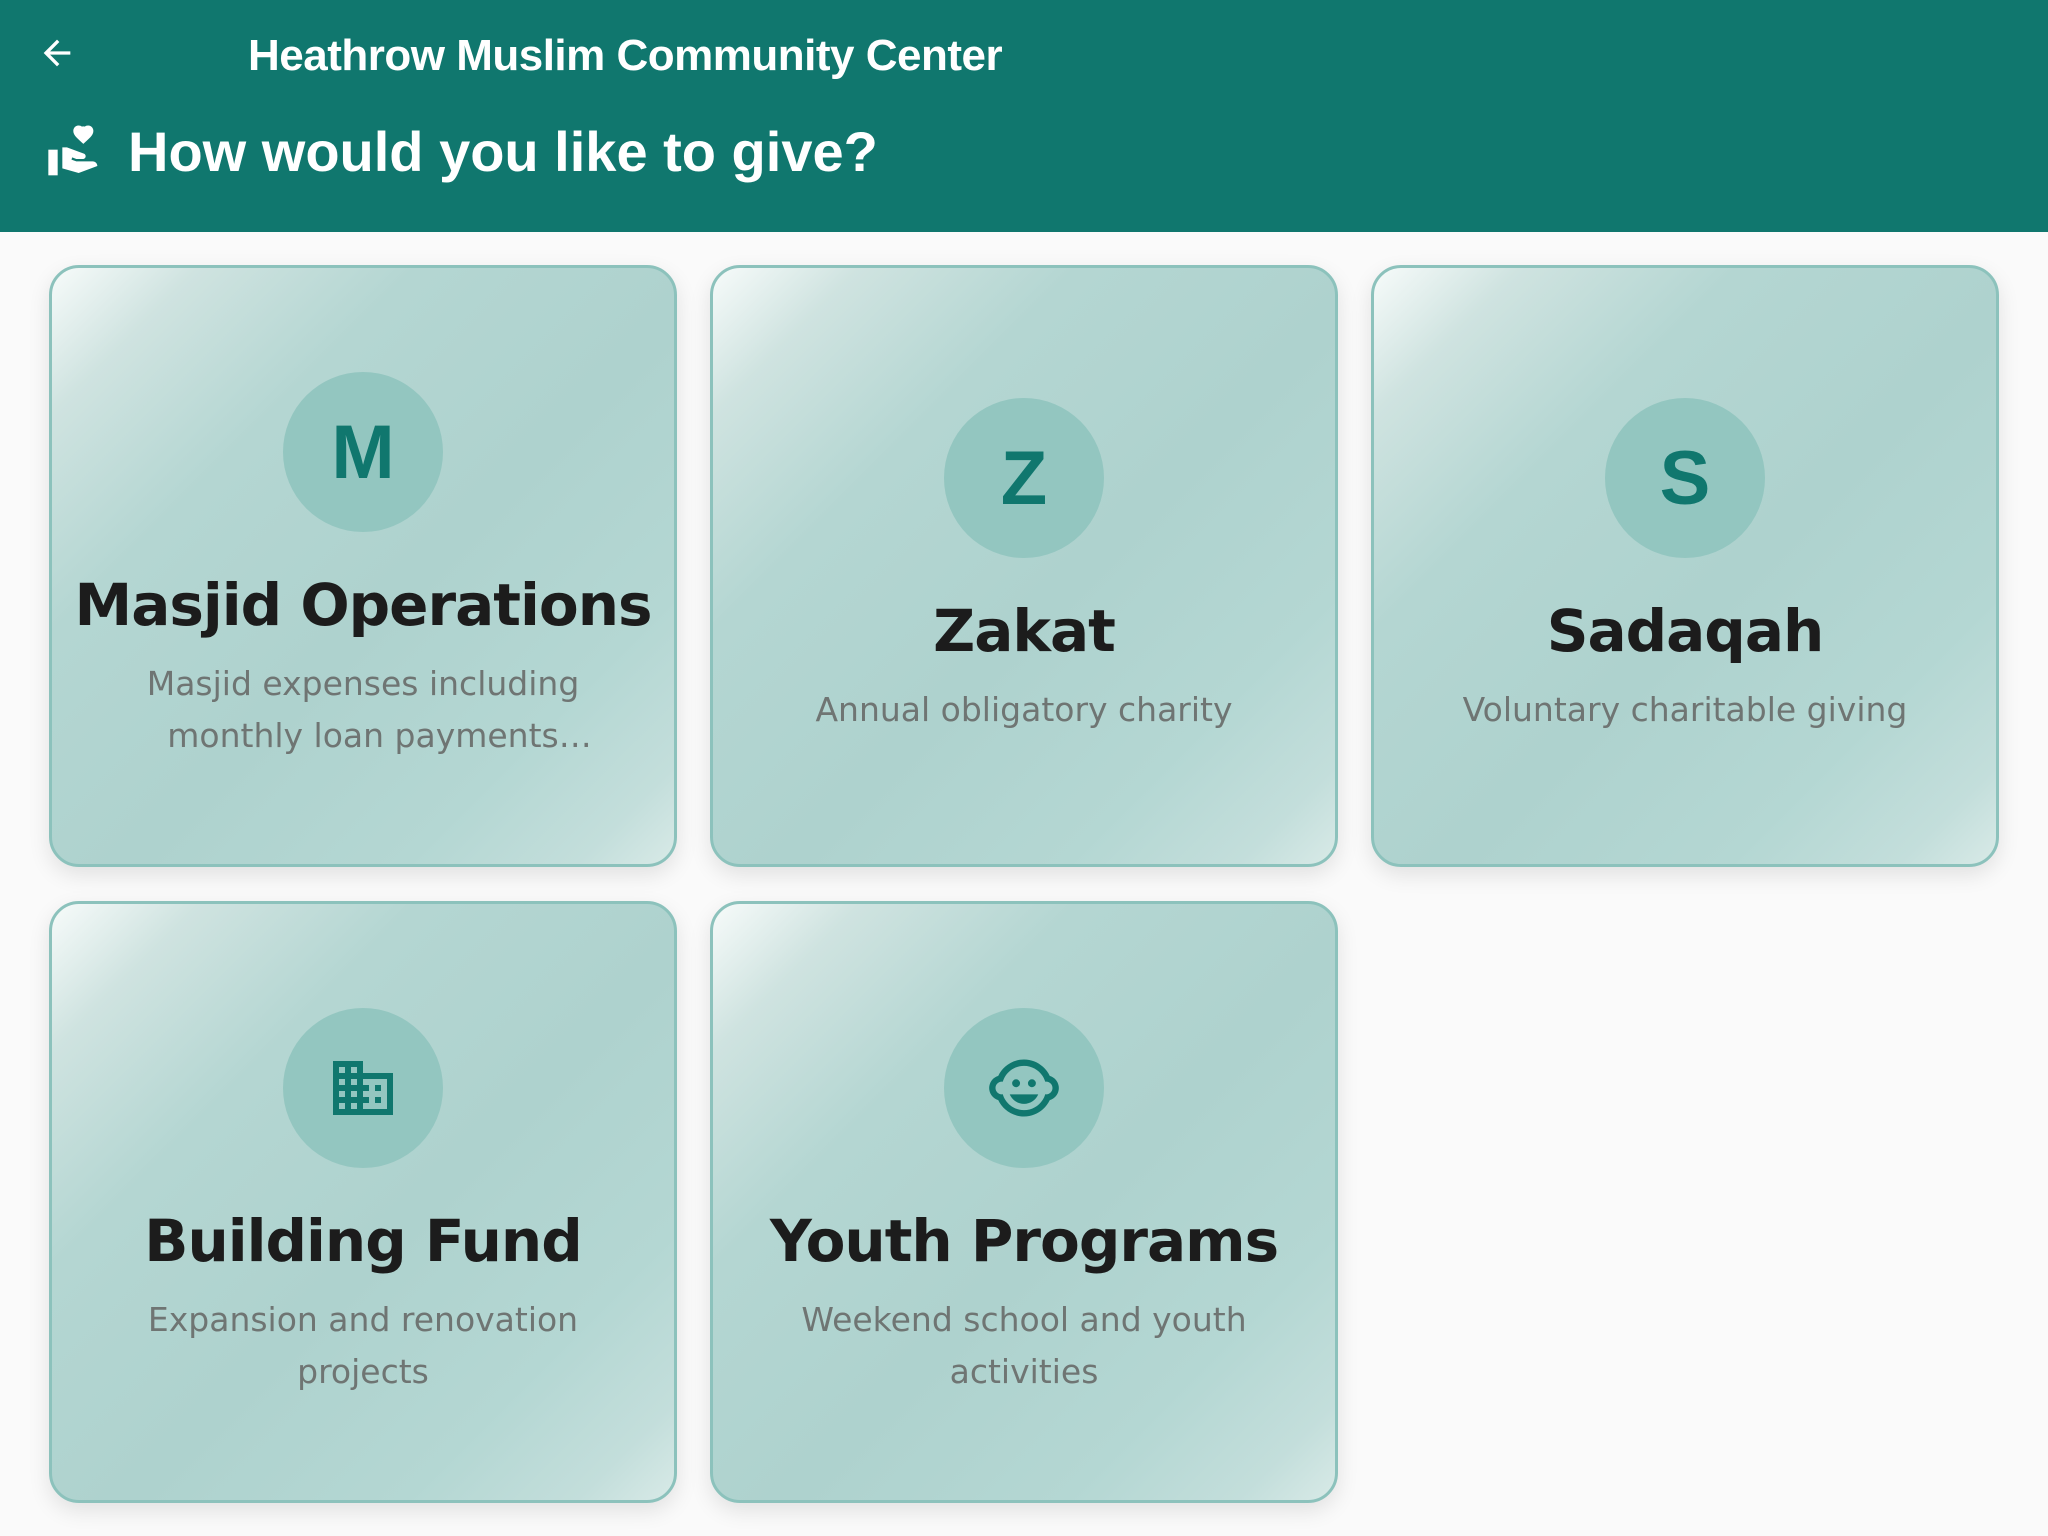 The image size is (2048, 1536). I want to click on arrow-left-icon, so click(57, 53).